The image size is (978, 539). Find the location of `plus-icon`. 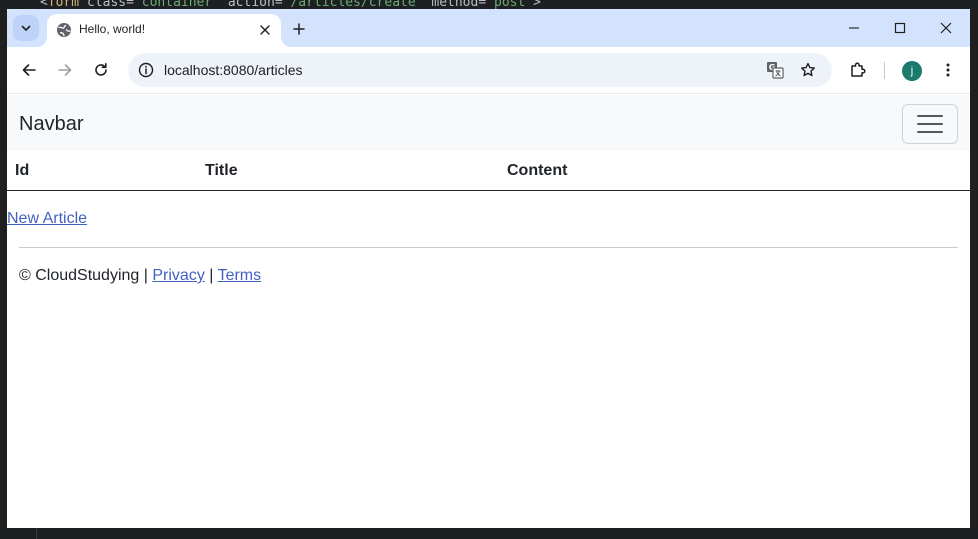

plus-icon is located at coordinates (299, 29).